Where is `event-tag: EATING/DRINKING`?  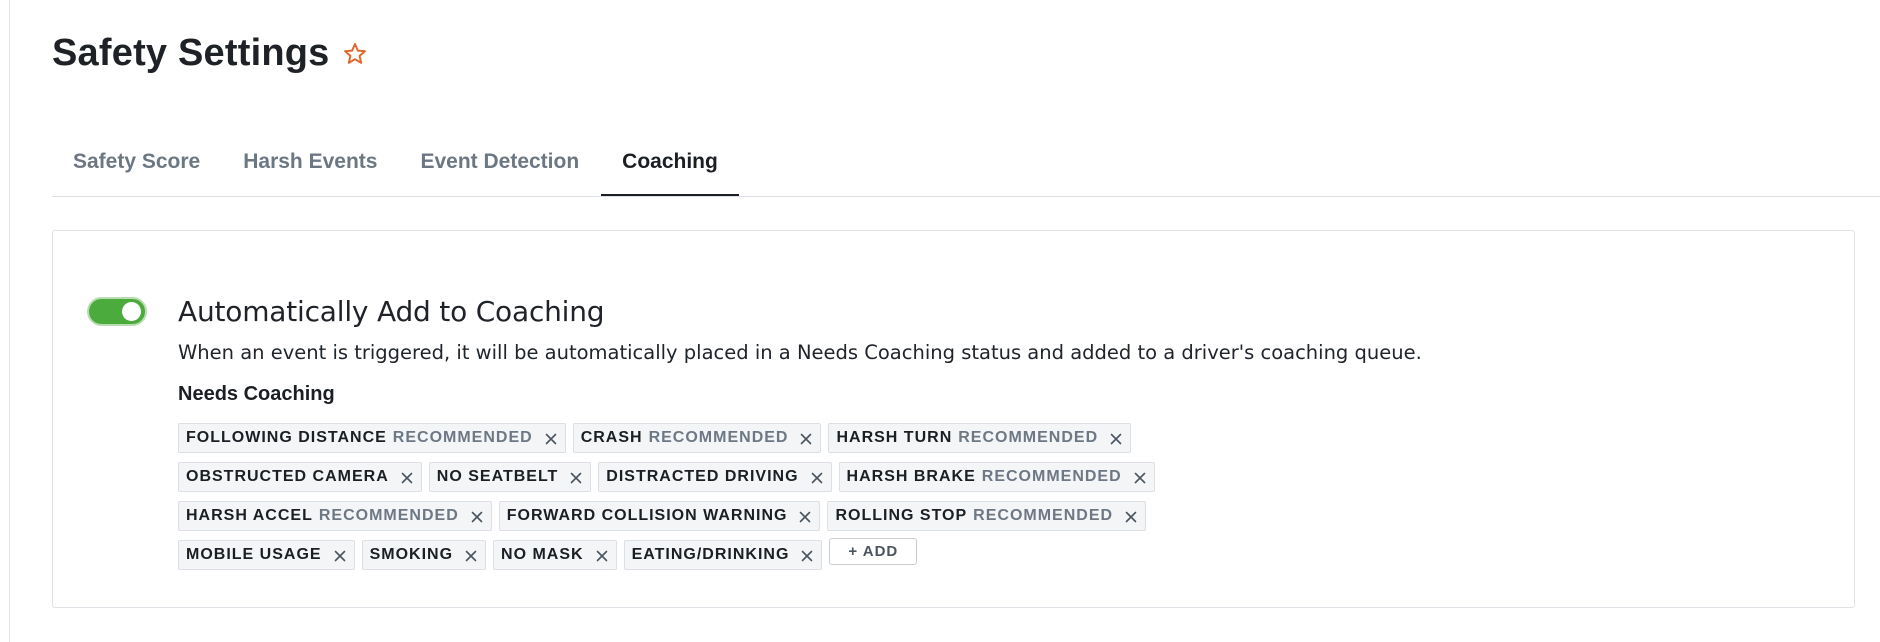 event-tag: EATING/DRINKING is located at coordinates (723, 555).